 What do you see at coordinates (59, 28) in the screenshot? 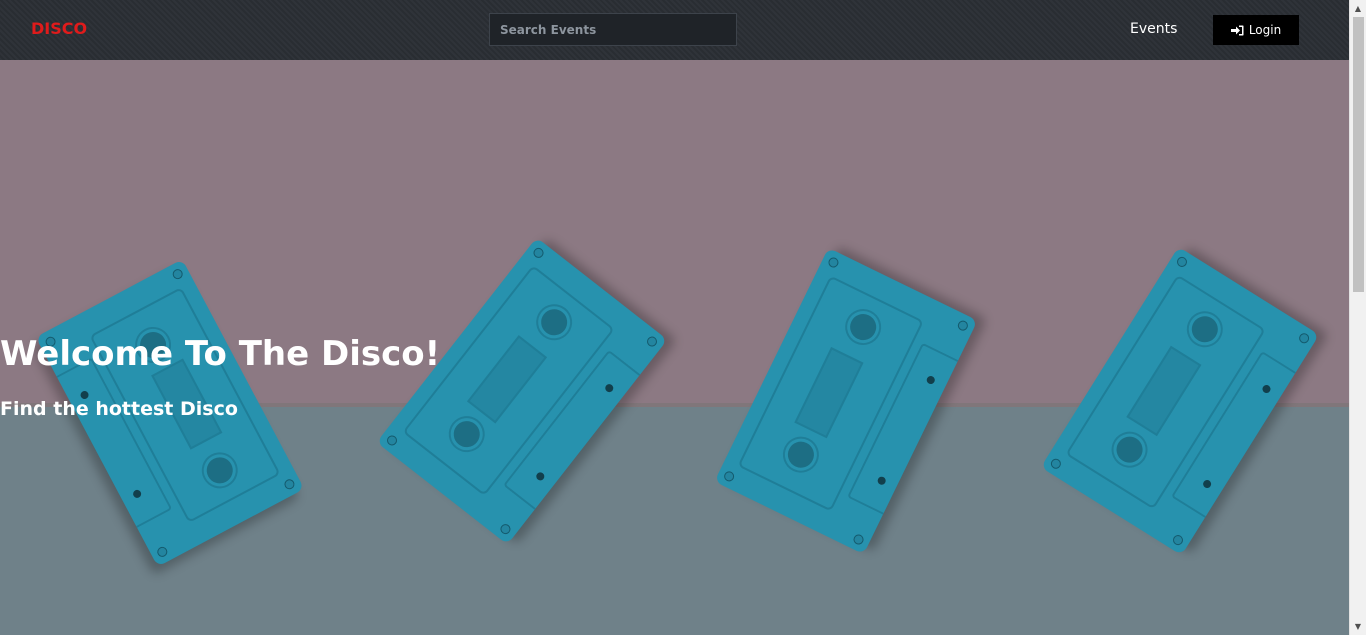
I see `brand-logo: DISCO` at bounding box center [59, 28].